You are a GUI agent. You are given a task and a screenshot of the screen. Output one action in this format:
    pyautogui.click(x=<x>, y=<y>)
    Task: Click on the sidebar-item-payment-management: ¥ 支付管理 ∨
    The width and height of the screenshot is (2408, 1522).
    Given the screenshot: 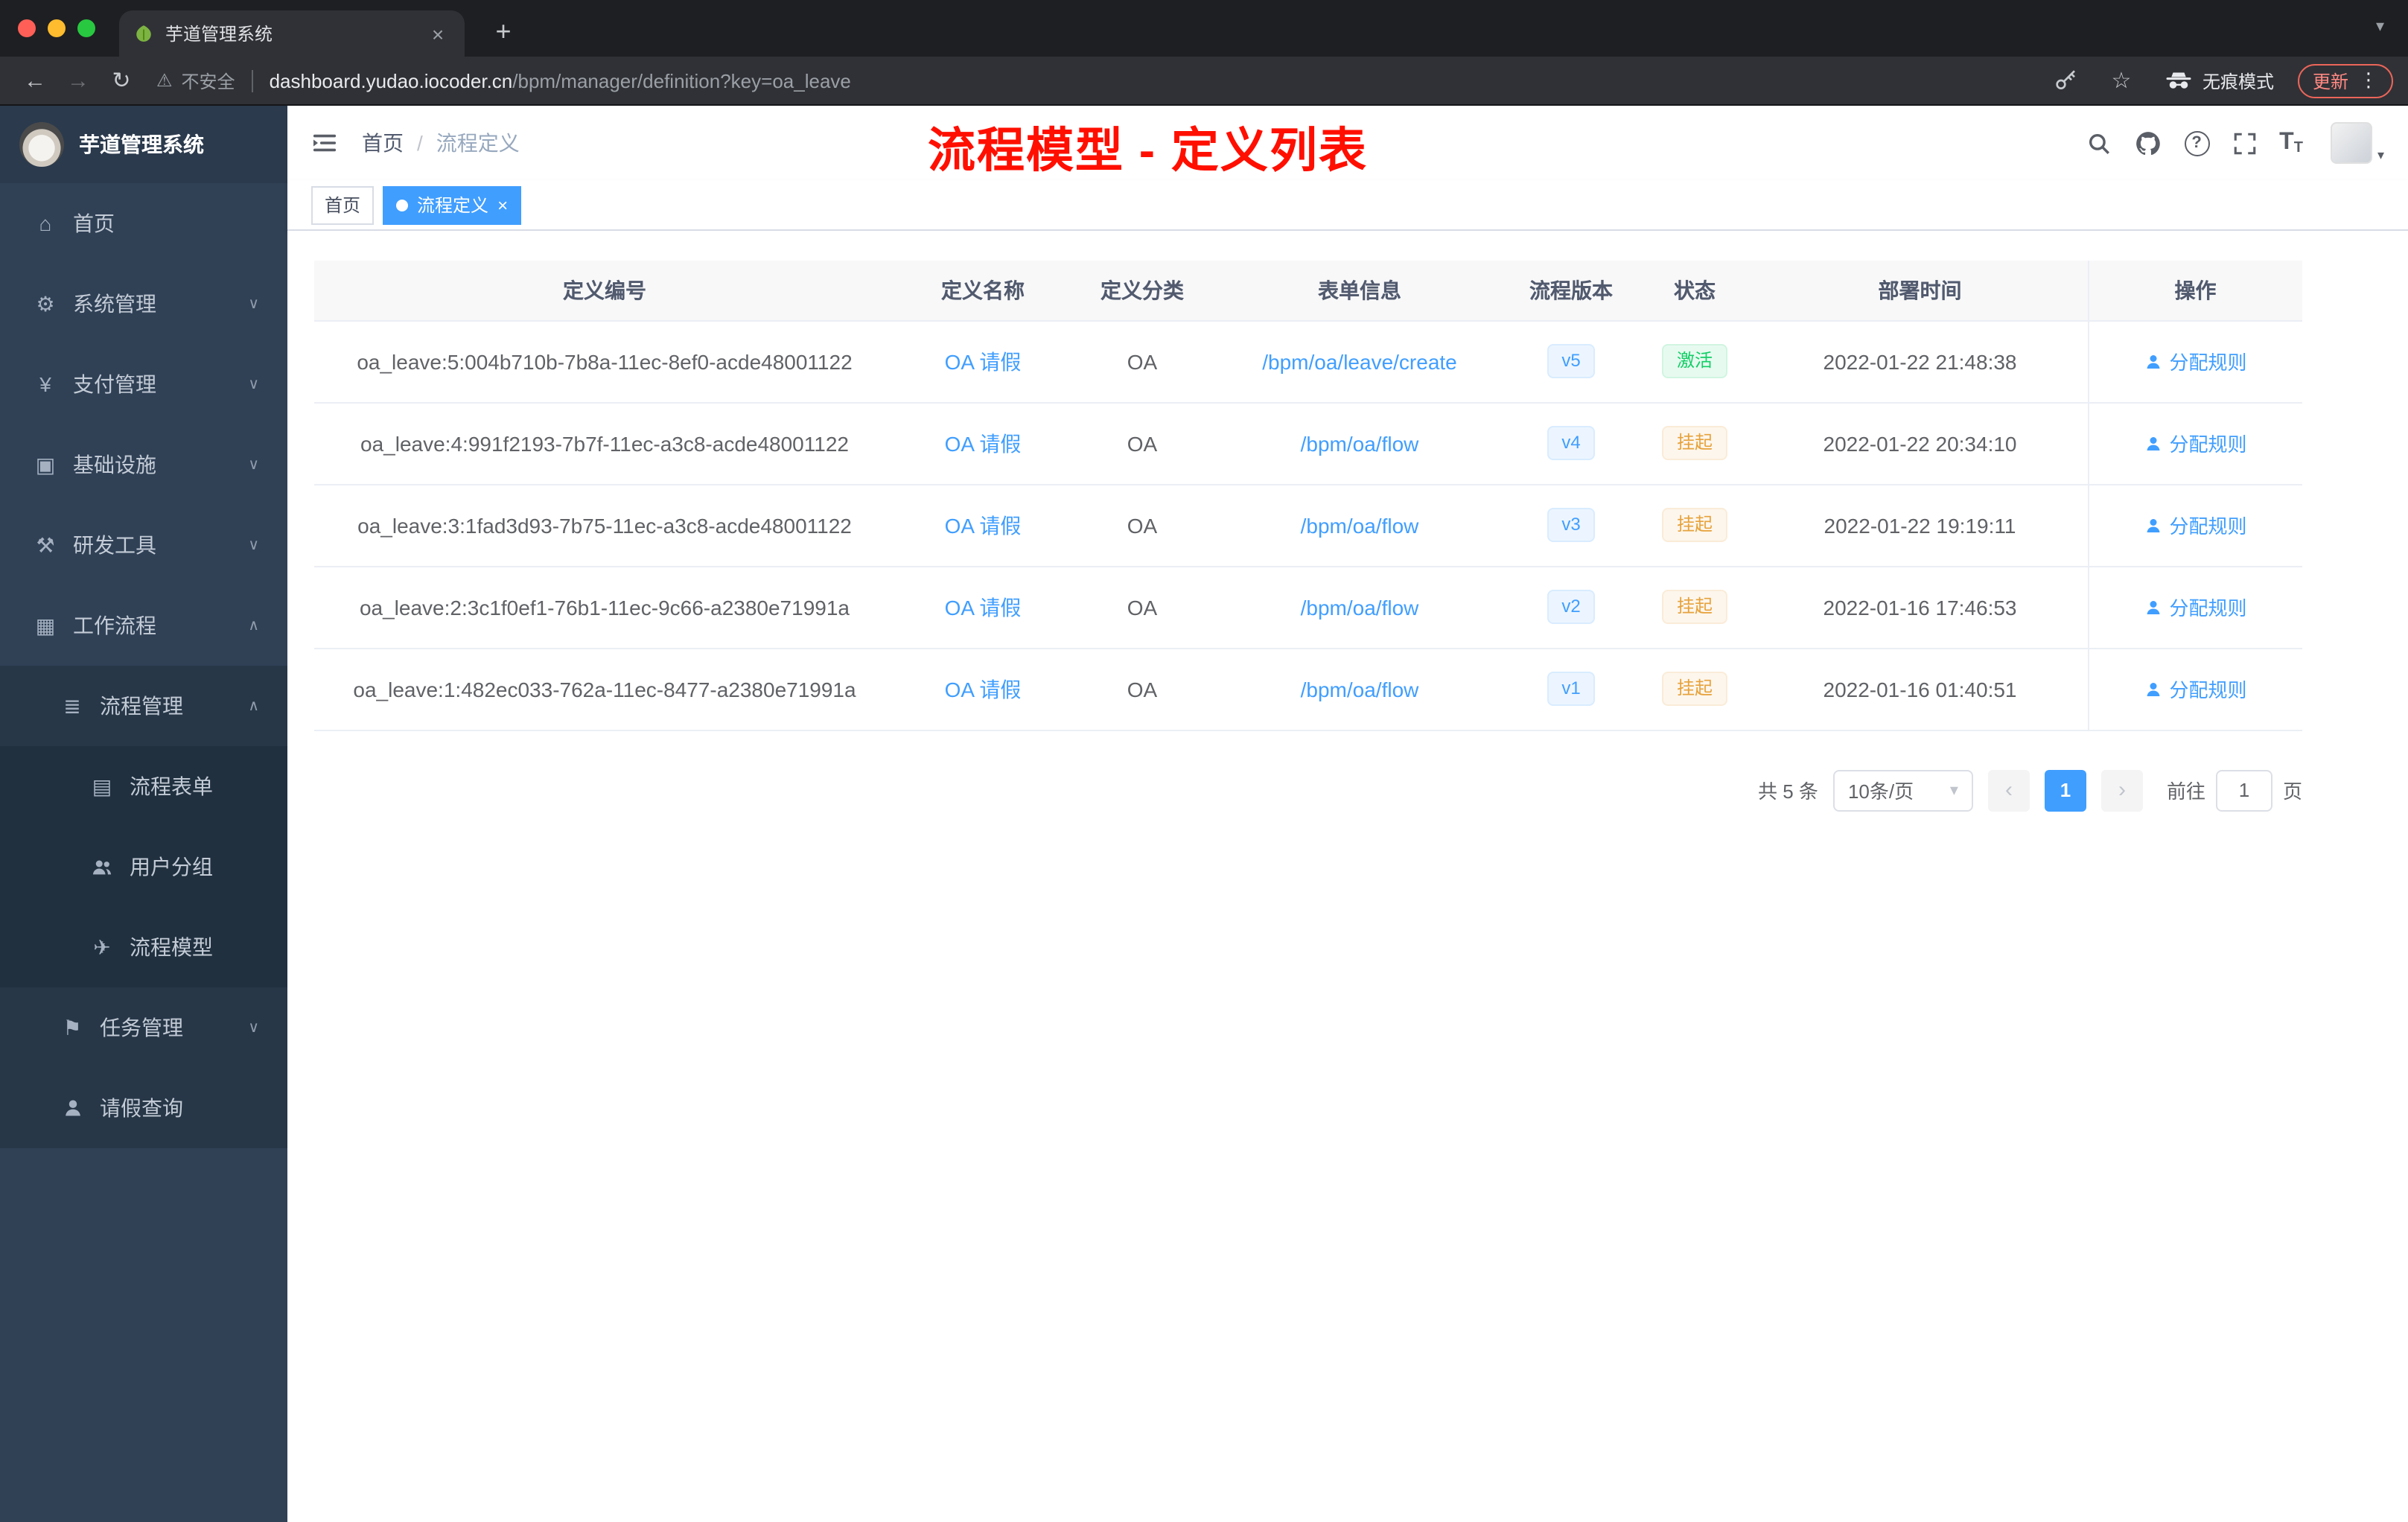 What is the action you would take?
    pyautogui.click(x=143, y=384)
    